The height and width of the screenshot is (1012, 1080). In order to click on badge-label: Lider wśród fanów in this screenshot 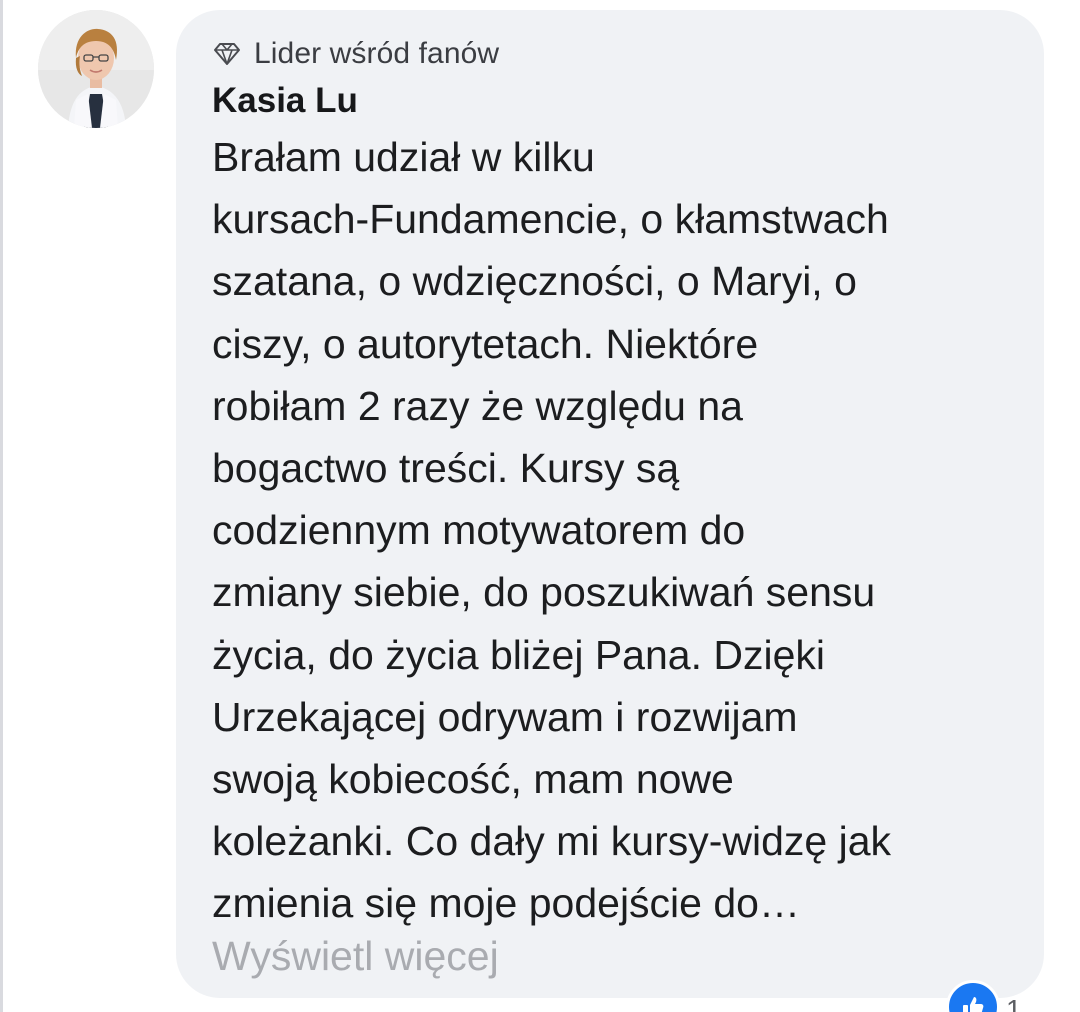, I will do `click(377, 53)`.